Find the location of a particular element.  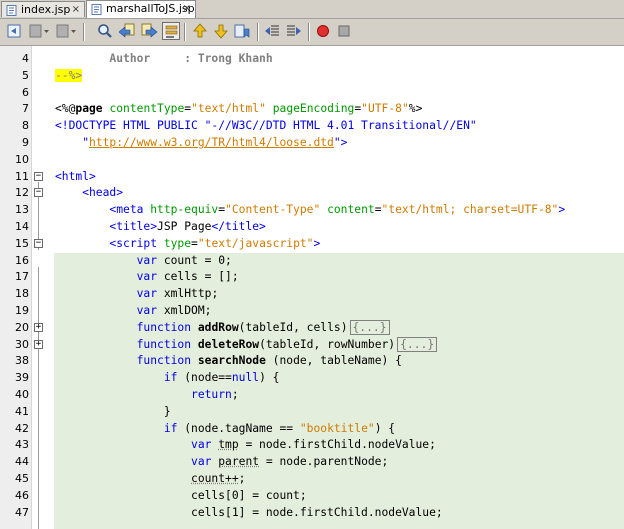

code-token: deleteRow is located at coordinates (228, 344).